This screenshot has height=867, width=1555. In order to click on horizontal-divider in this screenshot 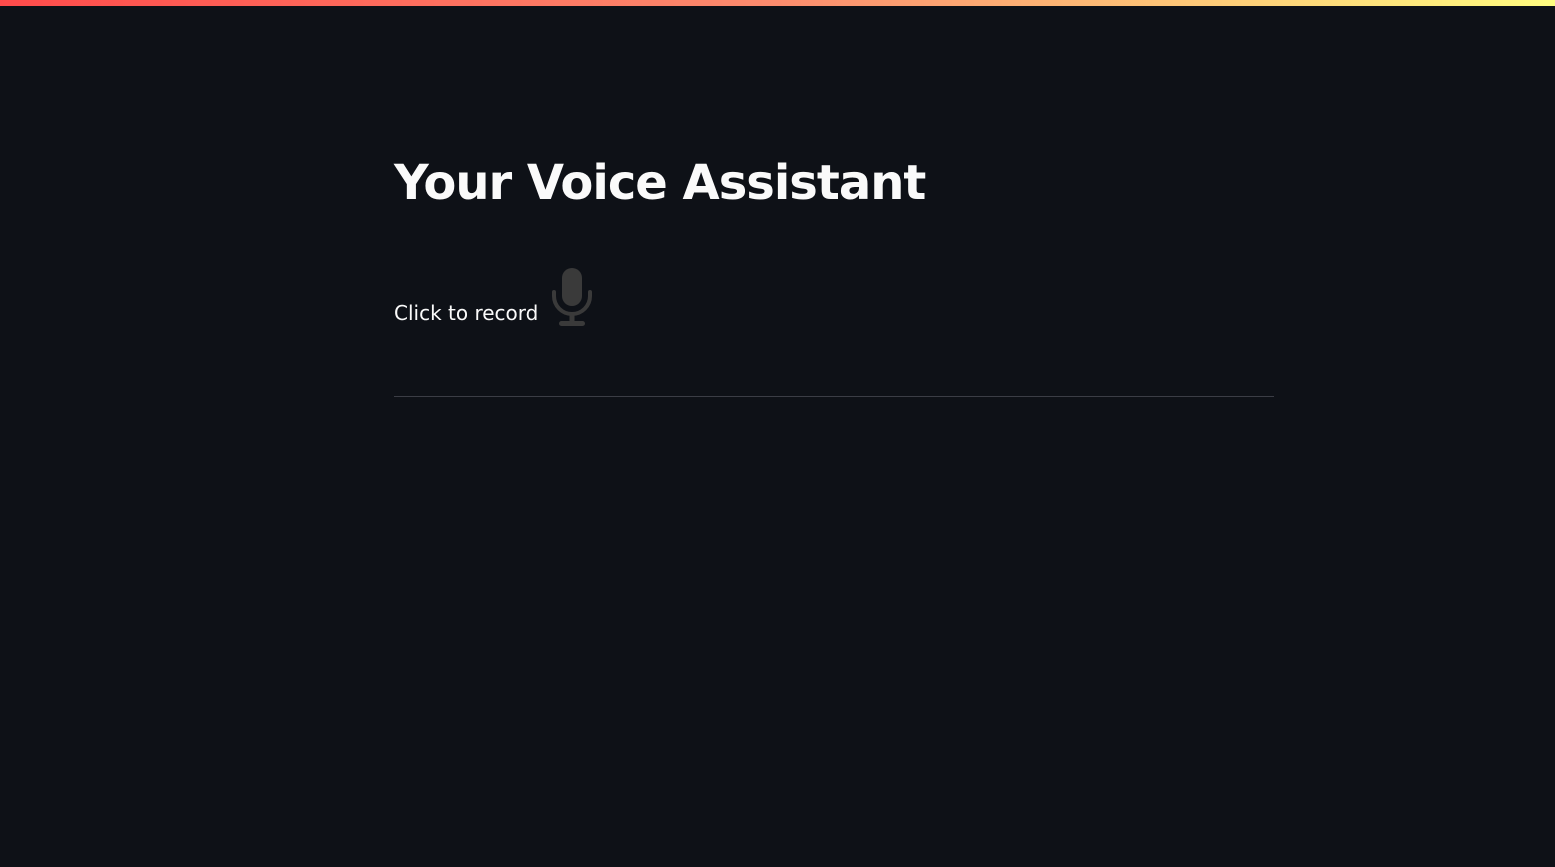, I will do `click(834, 396)`.